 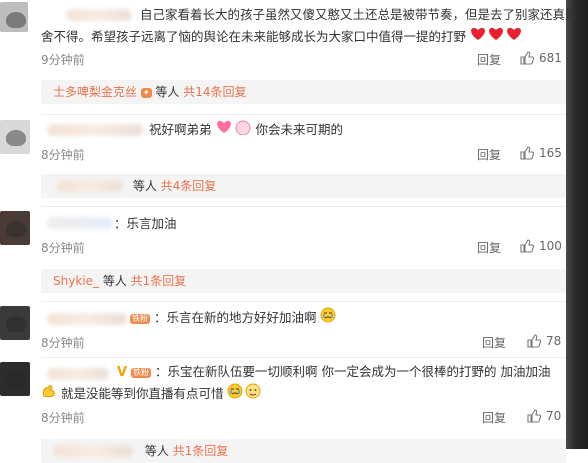 I want to click on reply-count: 共14条回复, so click(x=214, y=92).